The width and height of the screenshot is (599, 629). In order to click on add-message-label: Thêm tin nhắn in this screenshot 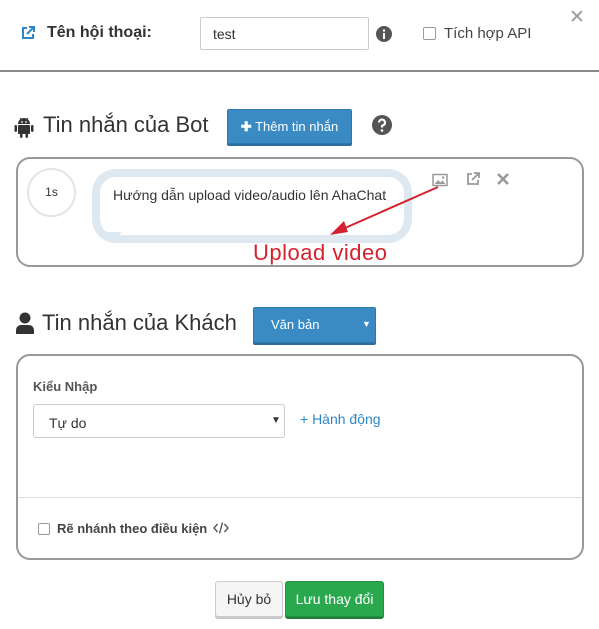, I will do `click(297, 126)`.